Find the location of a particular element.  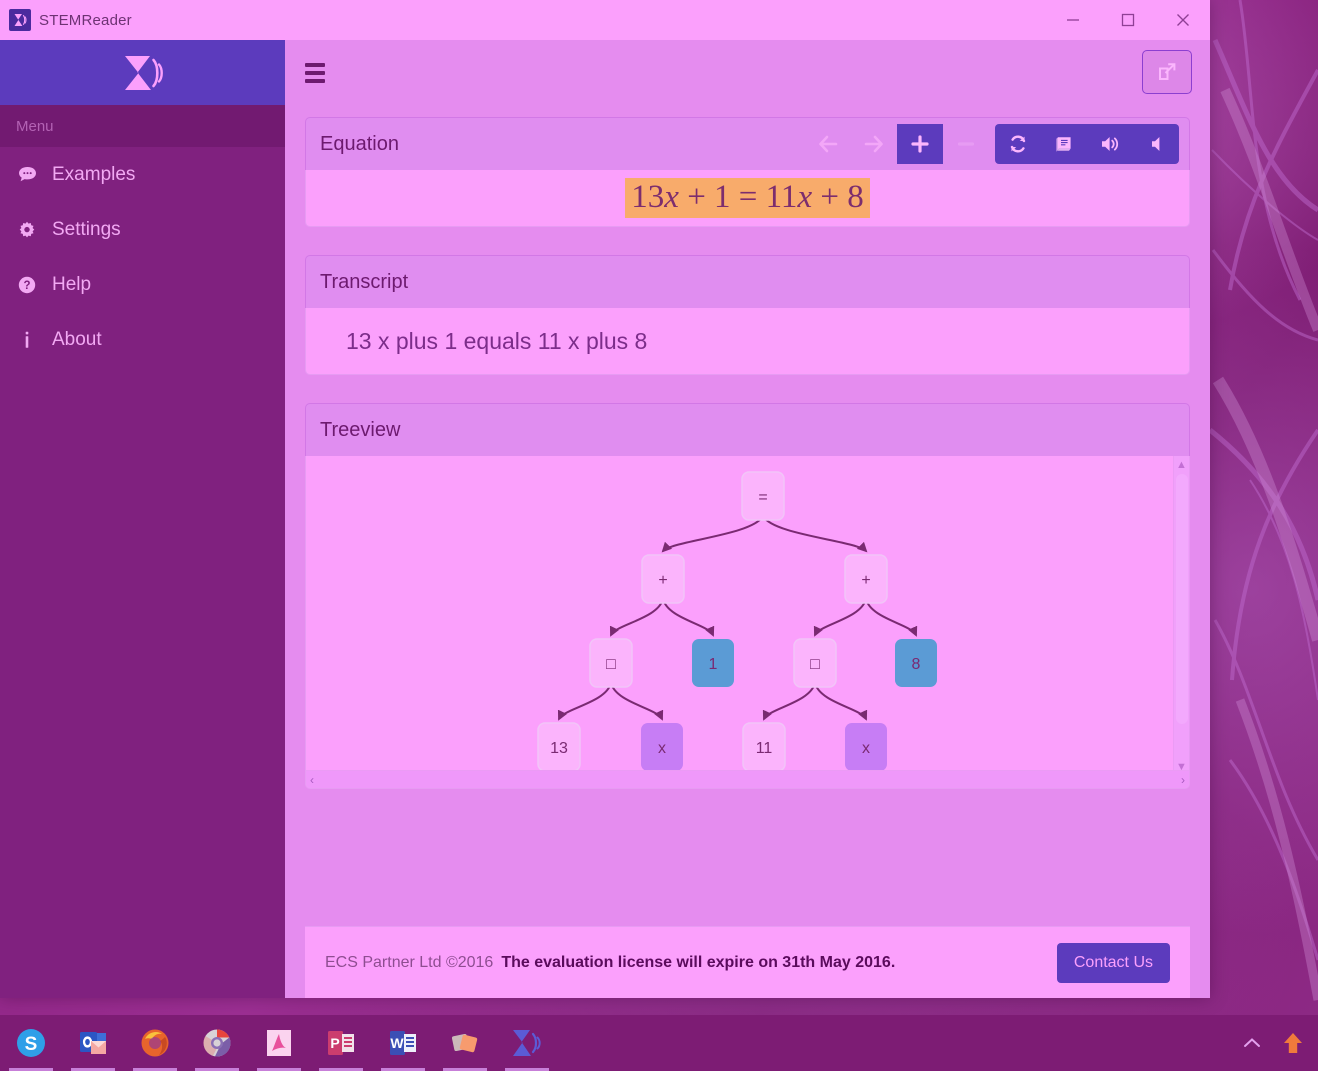

adobe-acrobat-icon is located at coordinates (279, 1043).